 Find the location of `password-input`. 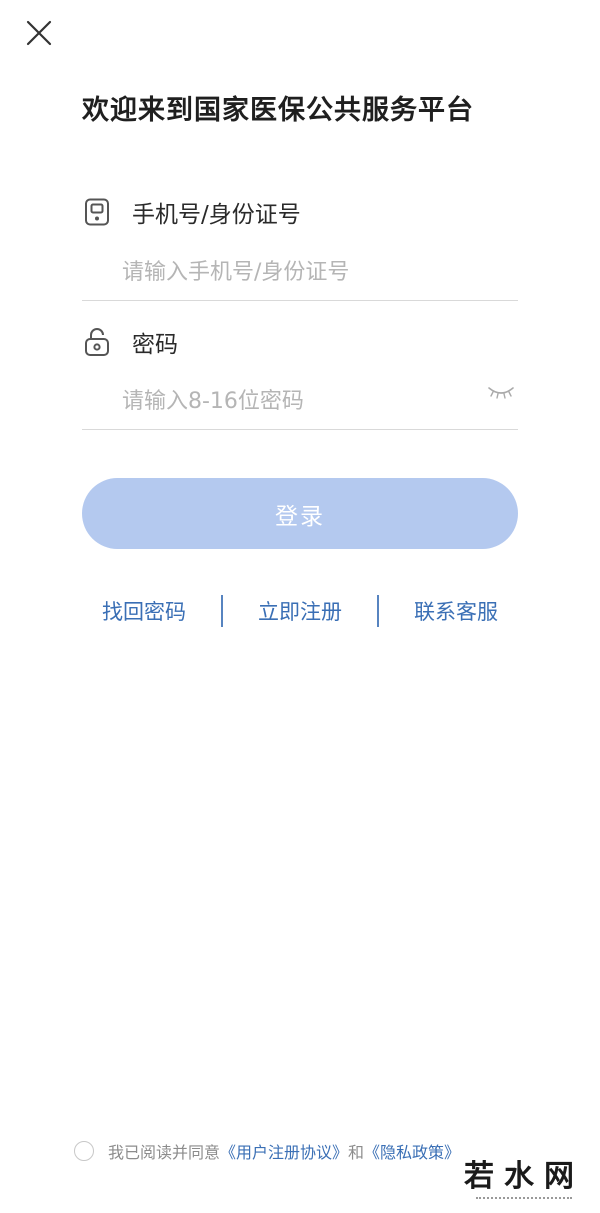

password-input is located at coordinates (302, 401).